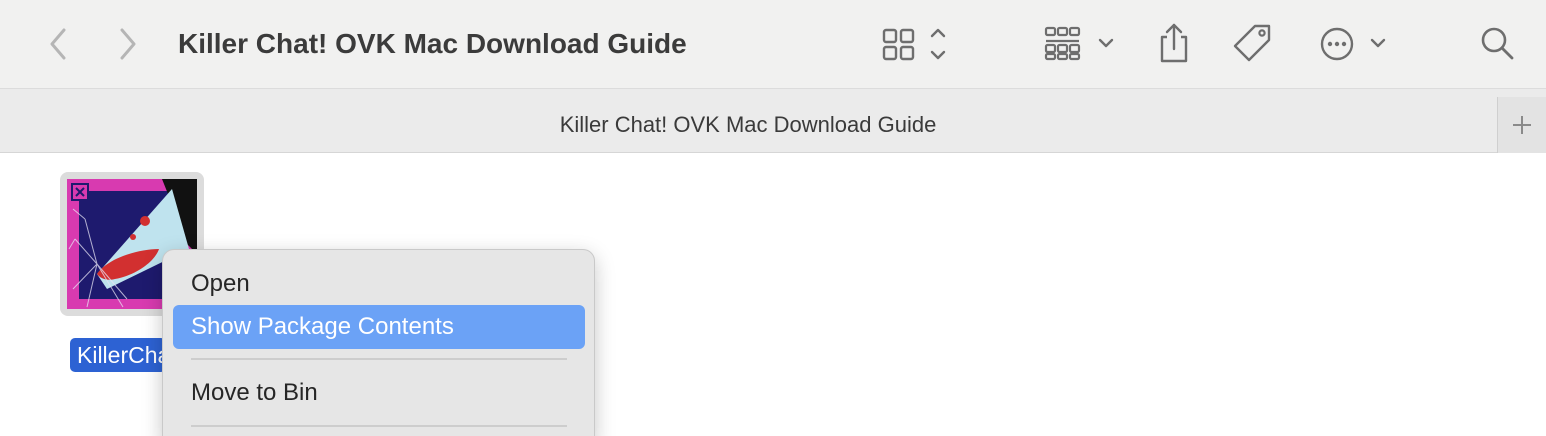 The width and height of the screenshot is (1546, 436). I want to click on tag-button, so click(1253, 43).